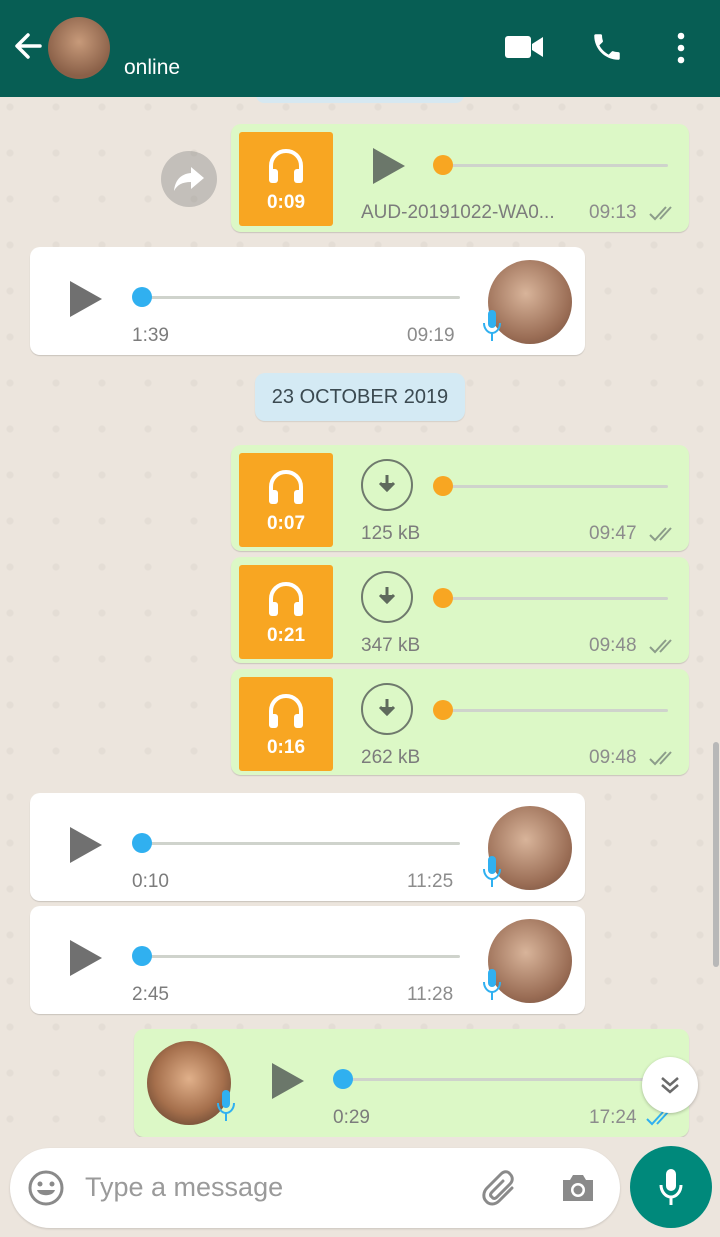 The height and width of the screenshot is (1237, 720). I want to click on emoji-icon, so click(46, 1188).